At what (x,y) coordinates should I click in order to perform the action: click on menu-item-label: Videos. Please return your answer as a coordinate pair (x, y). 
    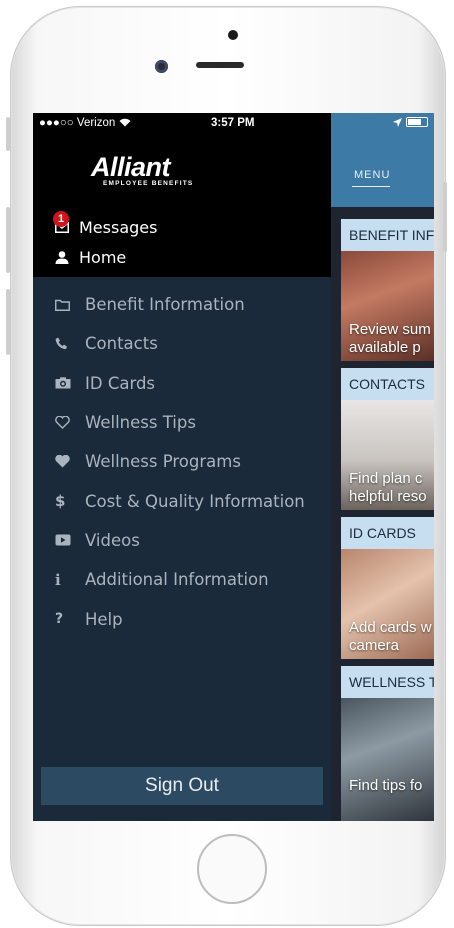
    Looking at the image, I should click on (112, 540).